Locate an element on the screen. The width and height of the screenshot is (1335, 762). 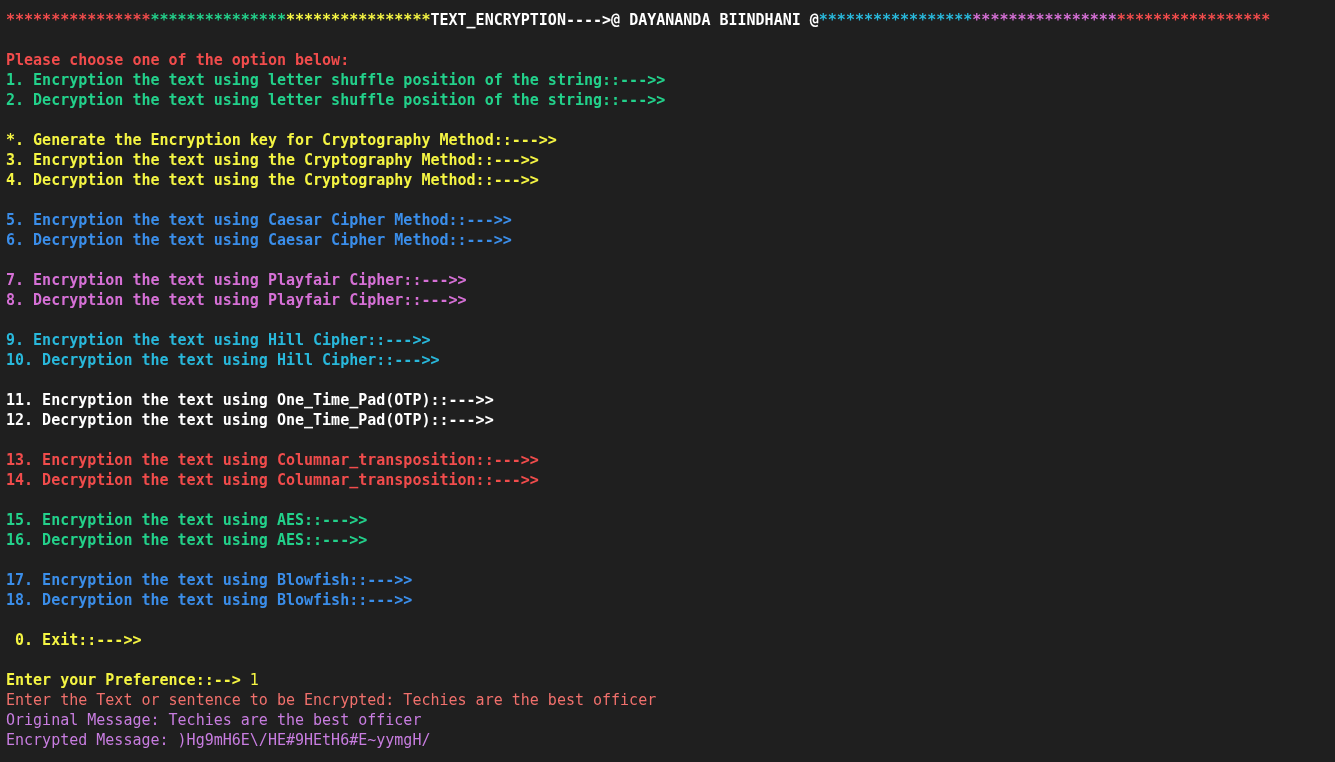
menu-option: 0. Exit::--->> is located at coordinates (74, 640).